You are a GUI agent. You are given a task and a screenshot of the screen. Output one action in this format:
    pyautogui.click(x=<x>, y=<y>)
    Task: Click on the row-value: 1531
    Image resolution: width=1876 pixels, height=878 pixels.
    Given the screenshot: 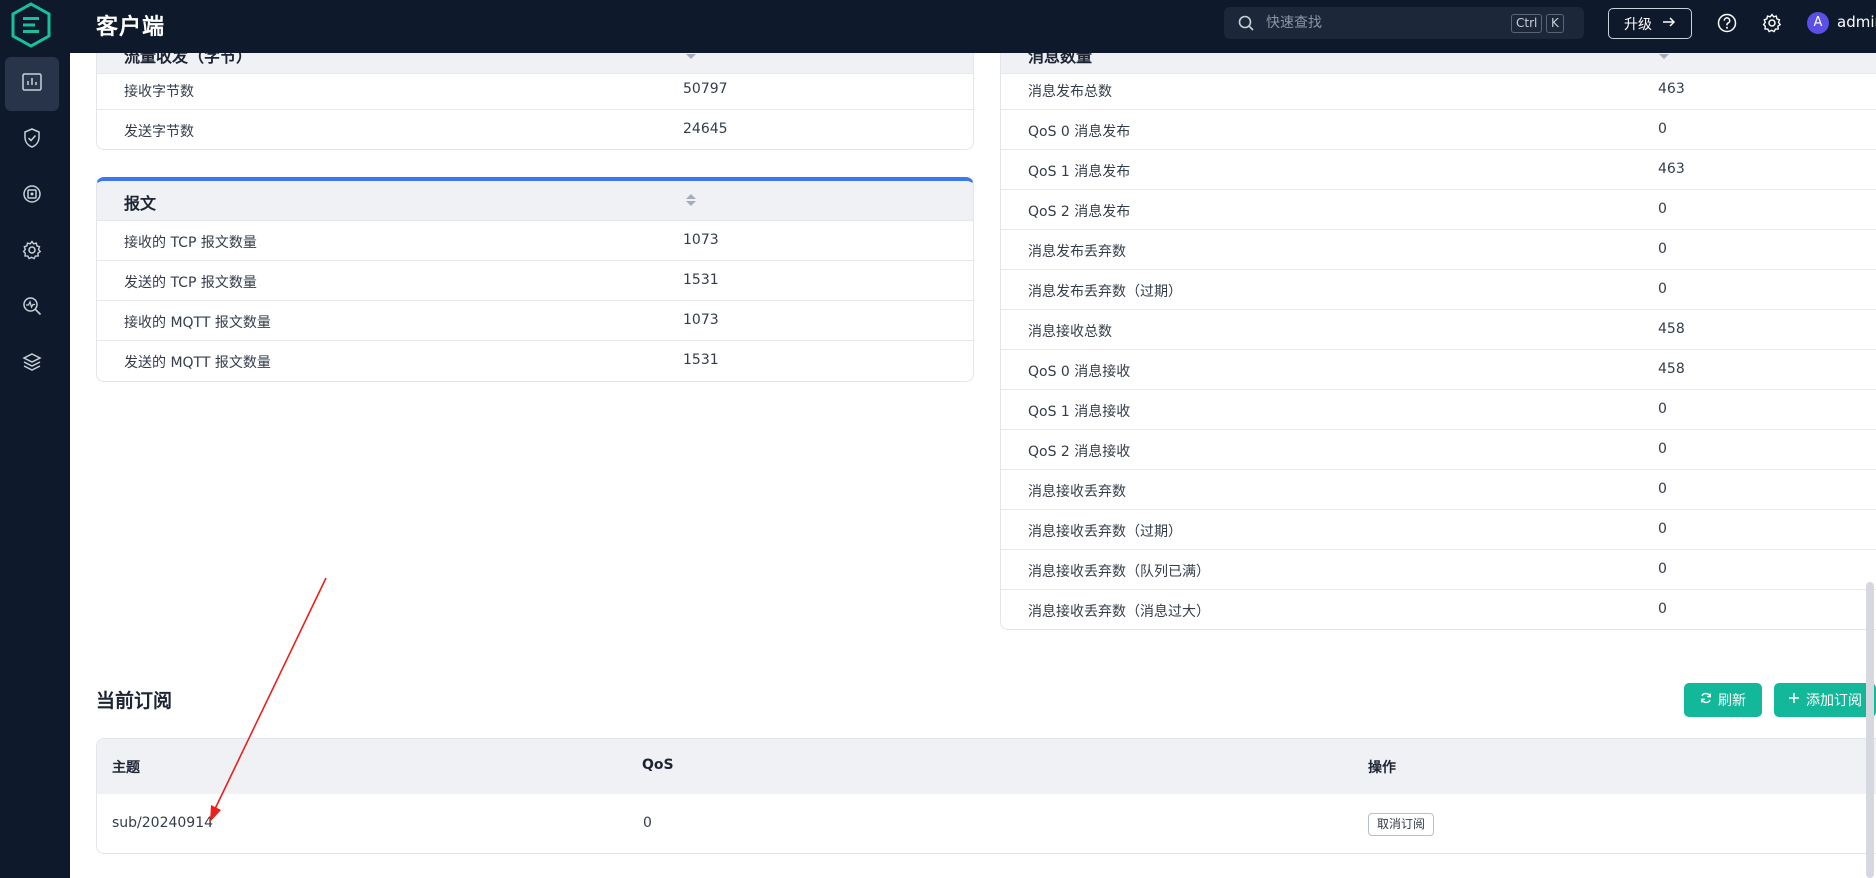 What is the action you would take?
    pyautogui.click(x=701, y=360)
    